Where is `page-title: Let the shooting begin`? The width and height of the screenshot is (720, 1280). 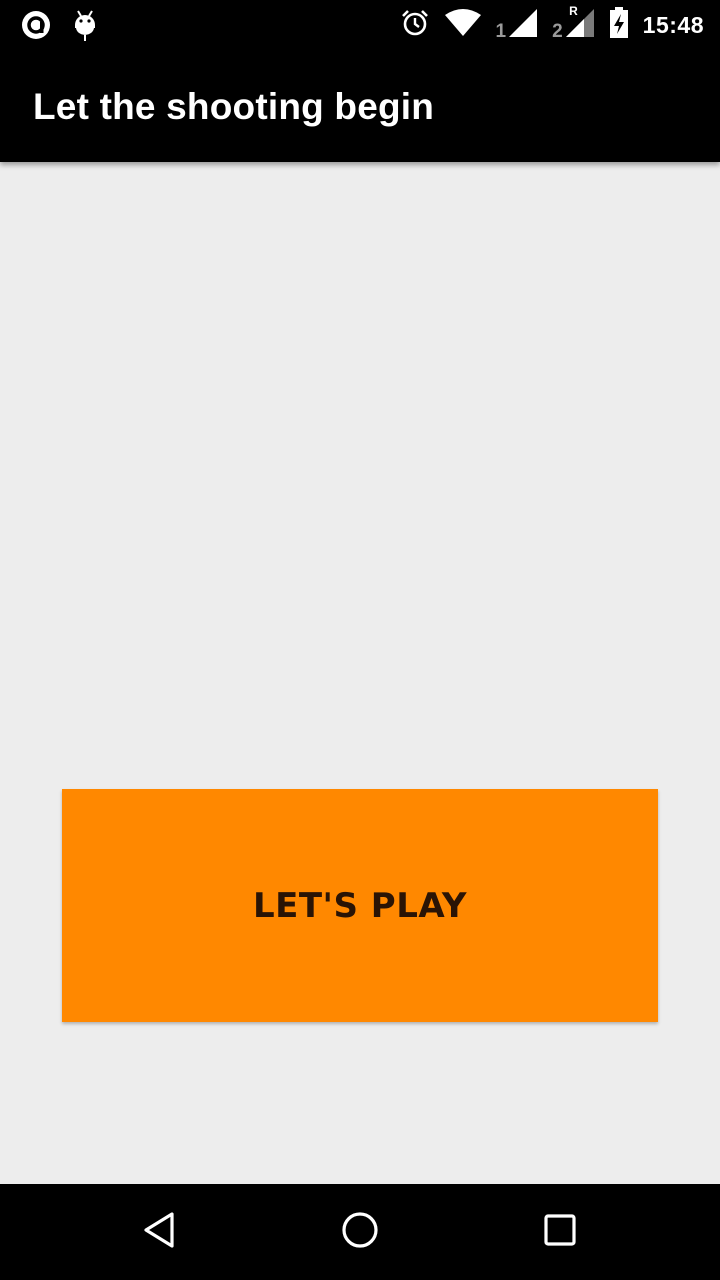 page-title: Let the shooting begin is located at coordinates (234, 106).